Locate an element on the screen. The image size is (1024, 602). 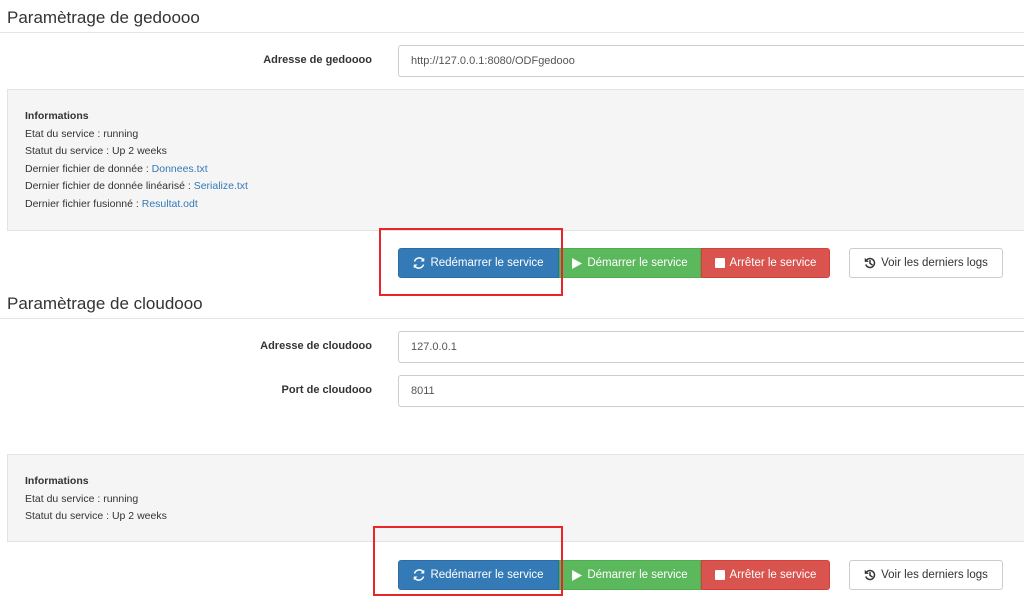
gedoooo-start-button: Démarrer le service is located at coordinates (630, 263).